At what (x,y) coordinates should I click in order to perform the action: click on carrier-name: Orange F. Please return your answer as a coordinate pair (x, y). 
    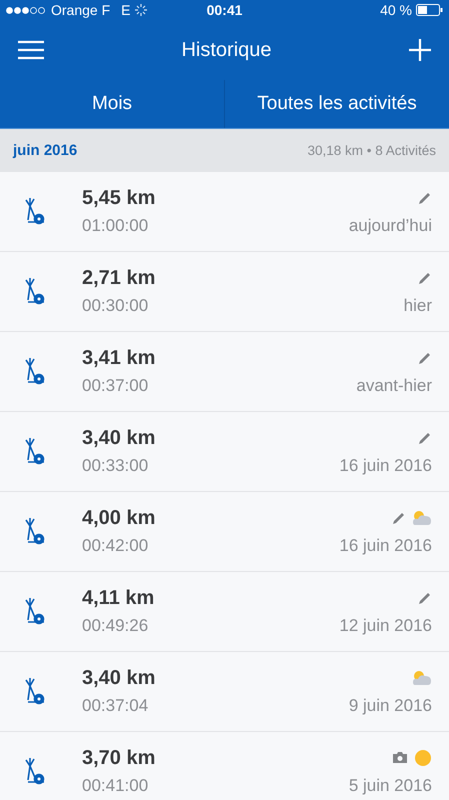
    Looking at the image, I should click on (80, 10).